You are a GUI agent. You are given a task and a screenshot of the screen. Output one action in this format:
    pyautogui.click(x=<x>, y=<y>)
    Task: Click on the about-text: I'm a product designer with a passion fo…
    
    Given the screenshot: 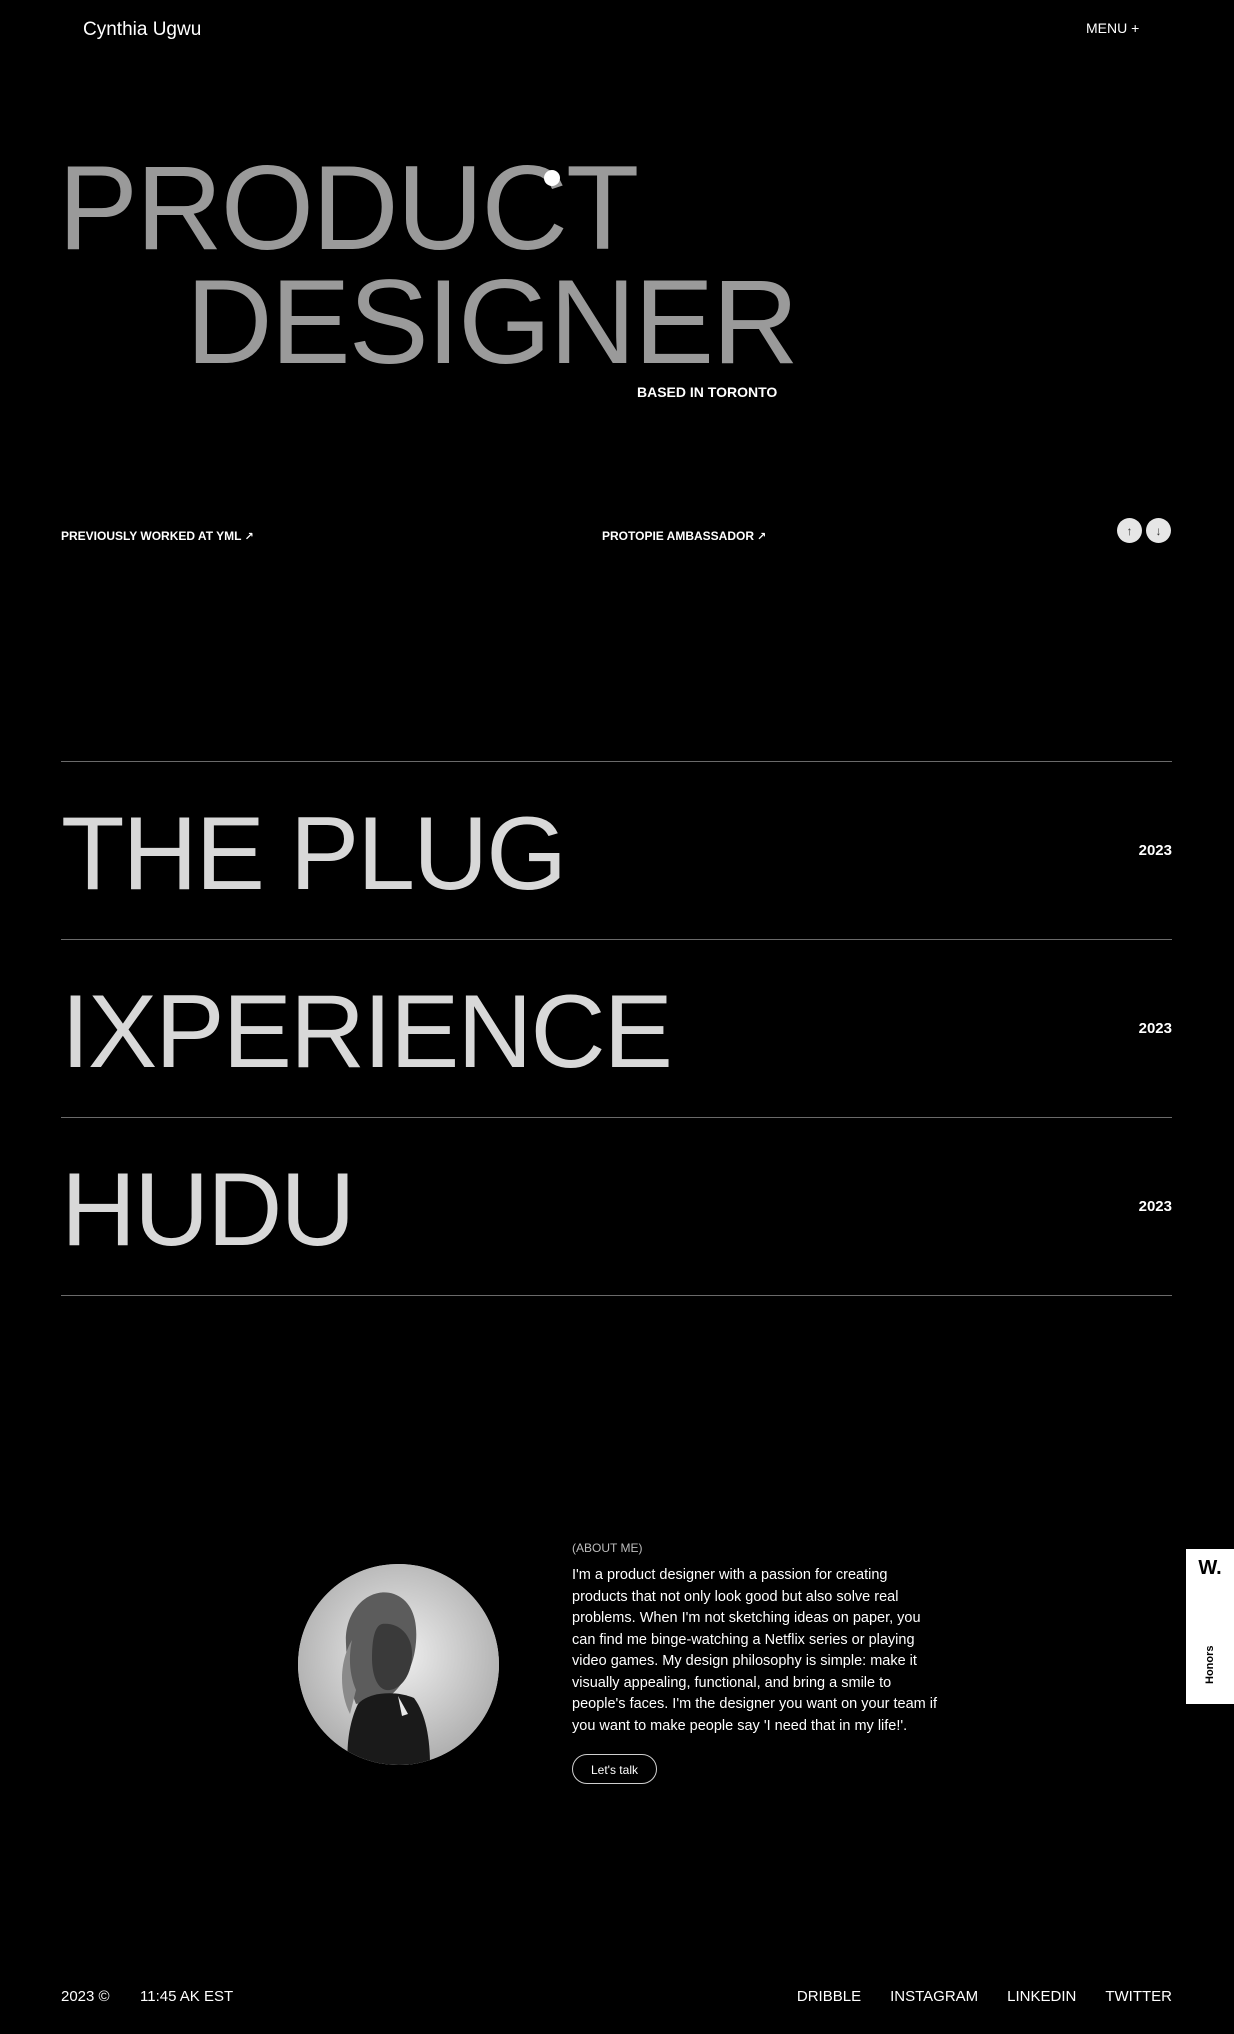 What is the action you would take?
    pyautogui.click(x=755, y=1650)
    